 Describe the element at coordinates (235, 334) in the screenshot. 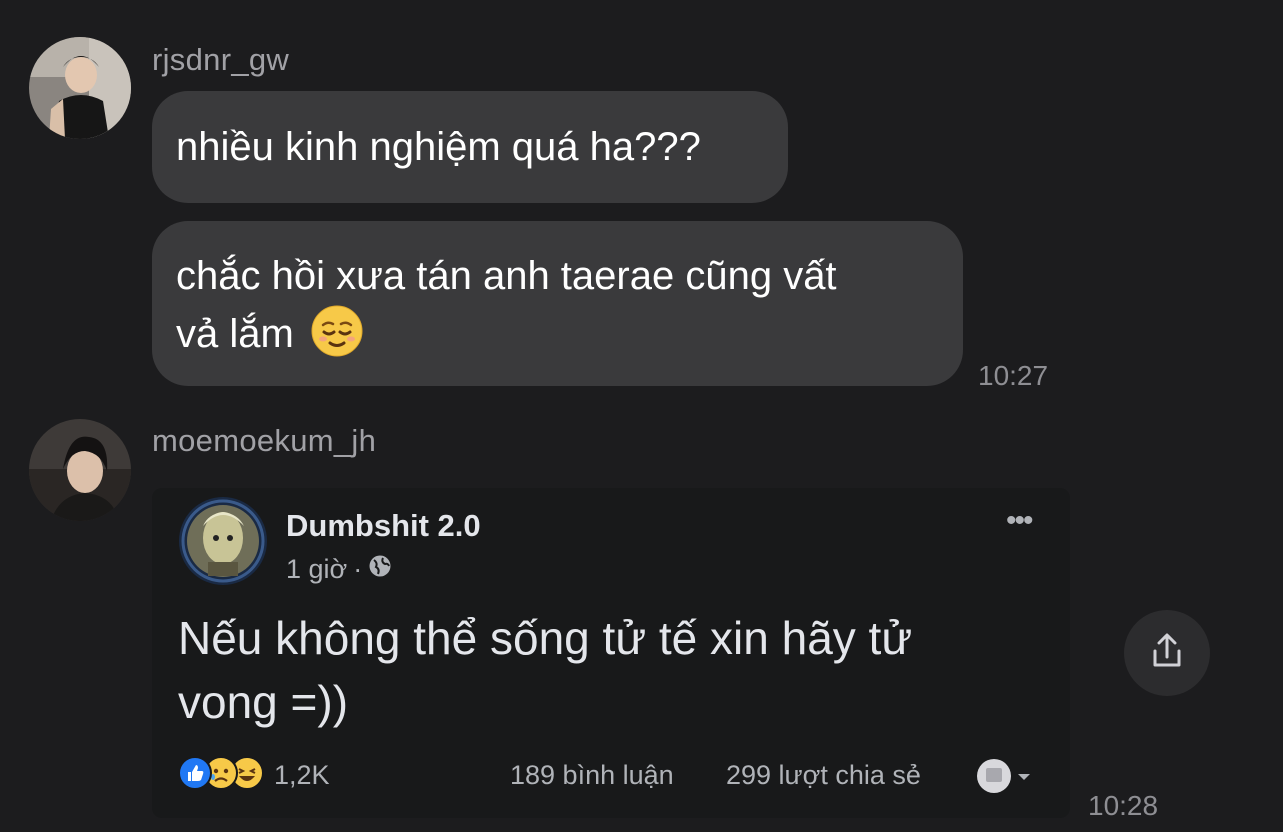

I see `message-text-fragment: vả lắm` at that location.